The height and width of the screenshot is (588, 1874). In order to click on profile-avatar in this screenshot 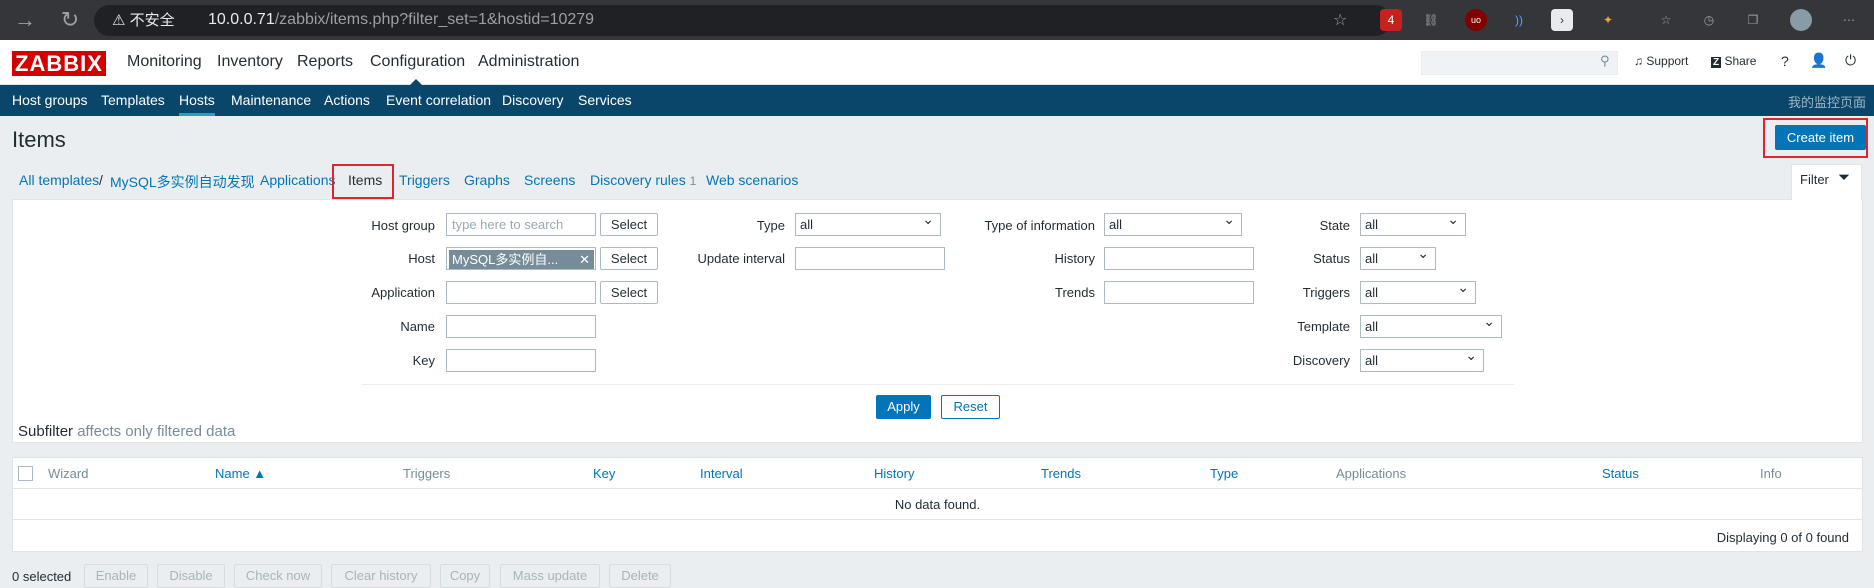, I will do `click(1801, 20)`.